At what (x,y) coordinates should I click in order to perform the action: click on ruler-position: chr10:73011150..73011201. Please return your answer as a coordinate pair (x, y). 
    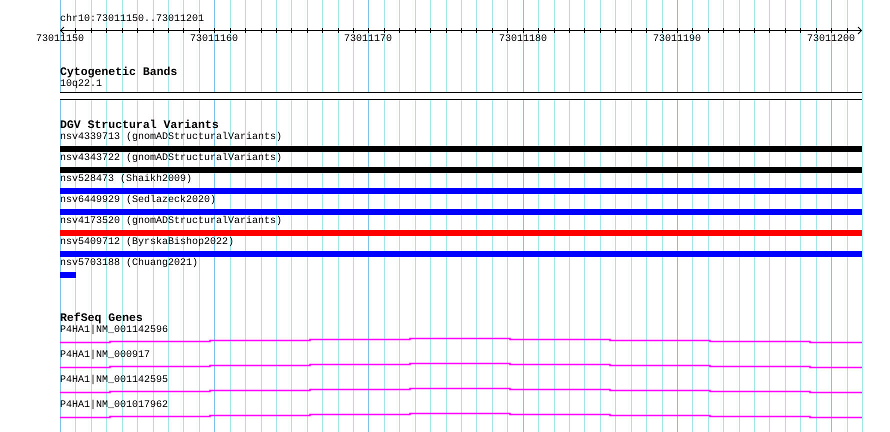
    Looking at the image, I should click on (132, 20).